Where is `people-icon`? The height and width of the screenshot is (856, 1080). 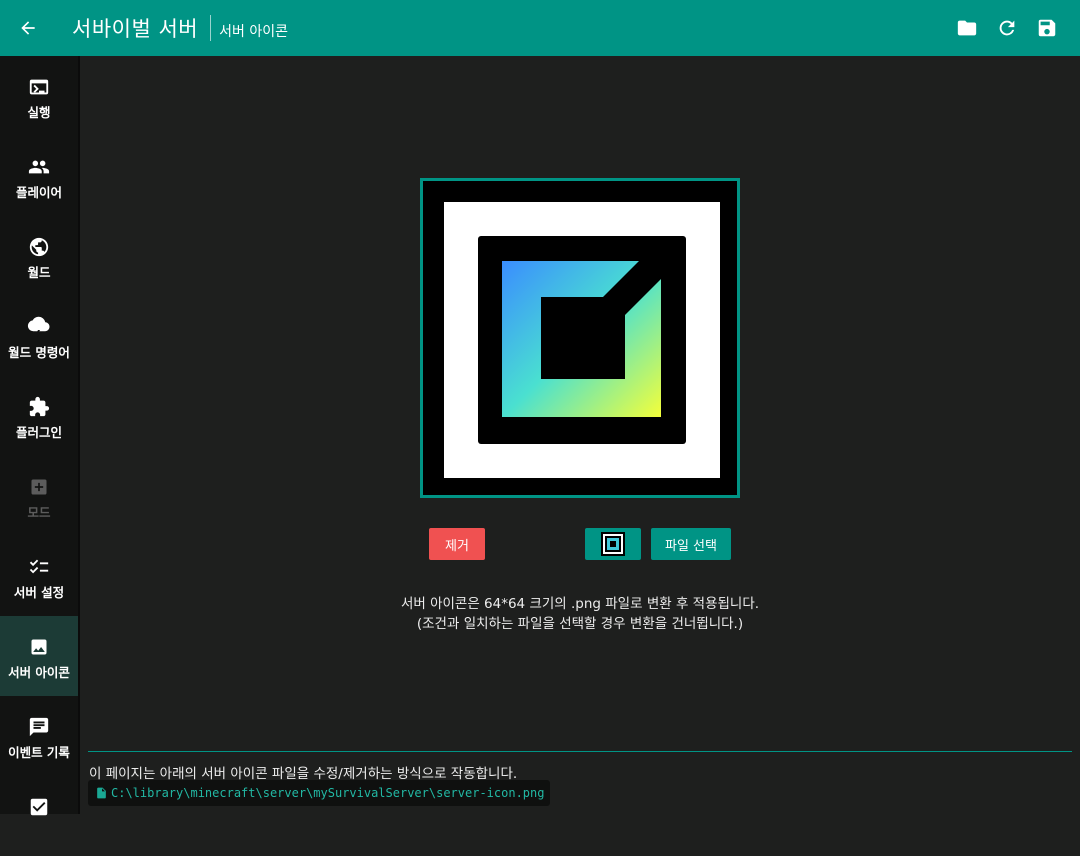
people-icon is located at coordinates (39, 167).